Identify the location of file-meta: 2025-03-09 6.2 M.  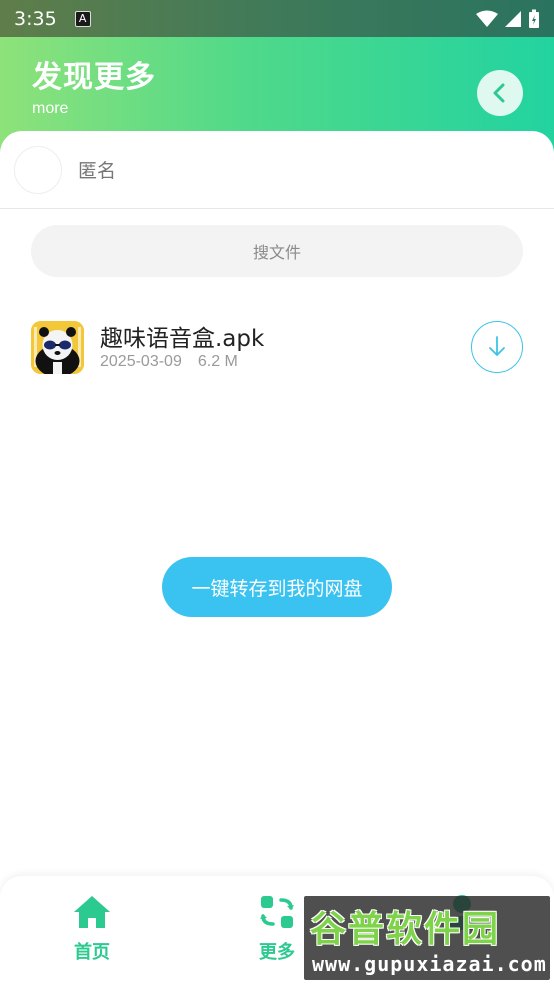
(169, 362).